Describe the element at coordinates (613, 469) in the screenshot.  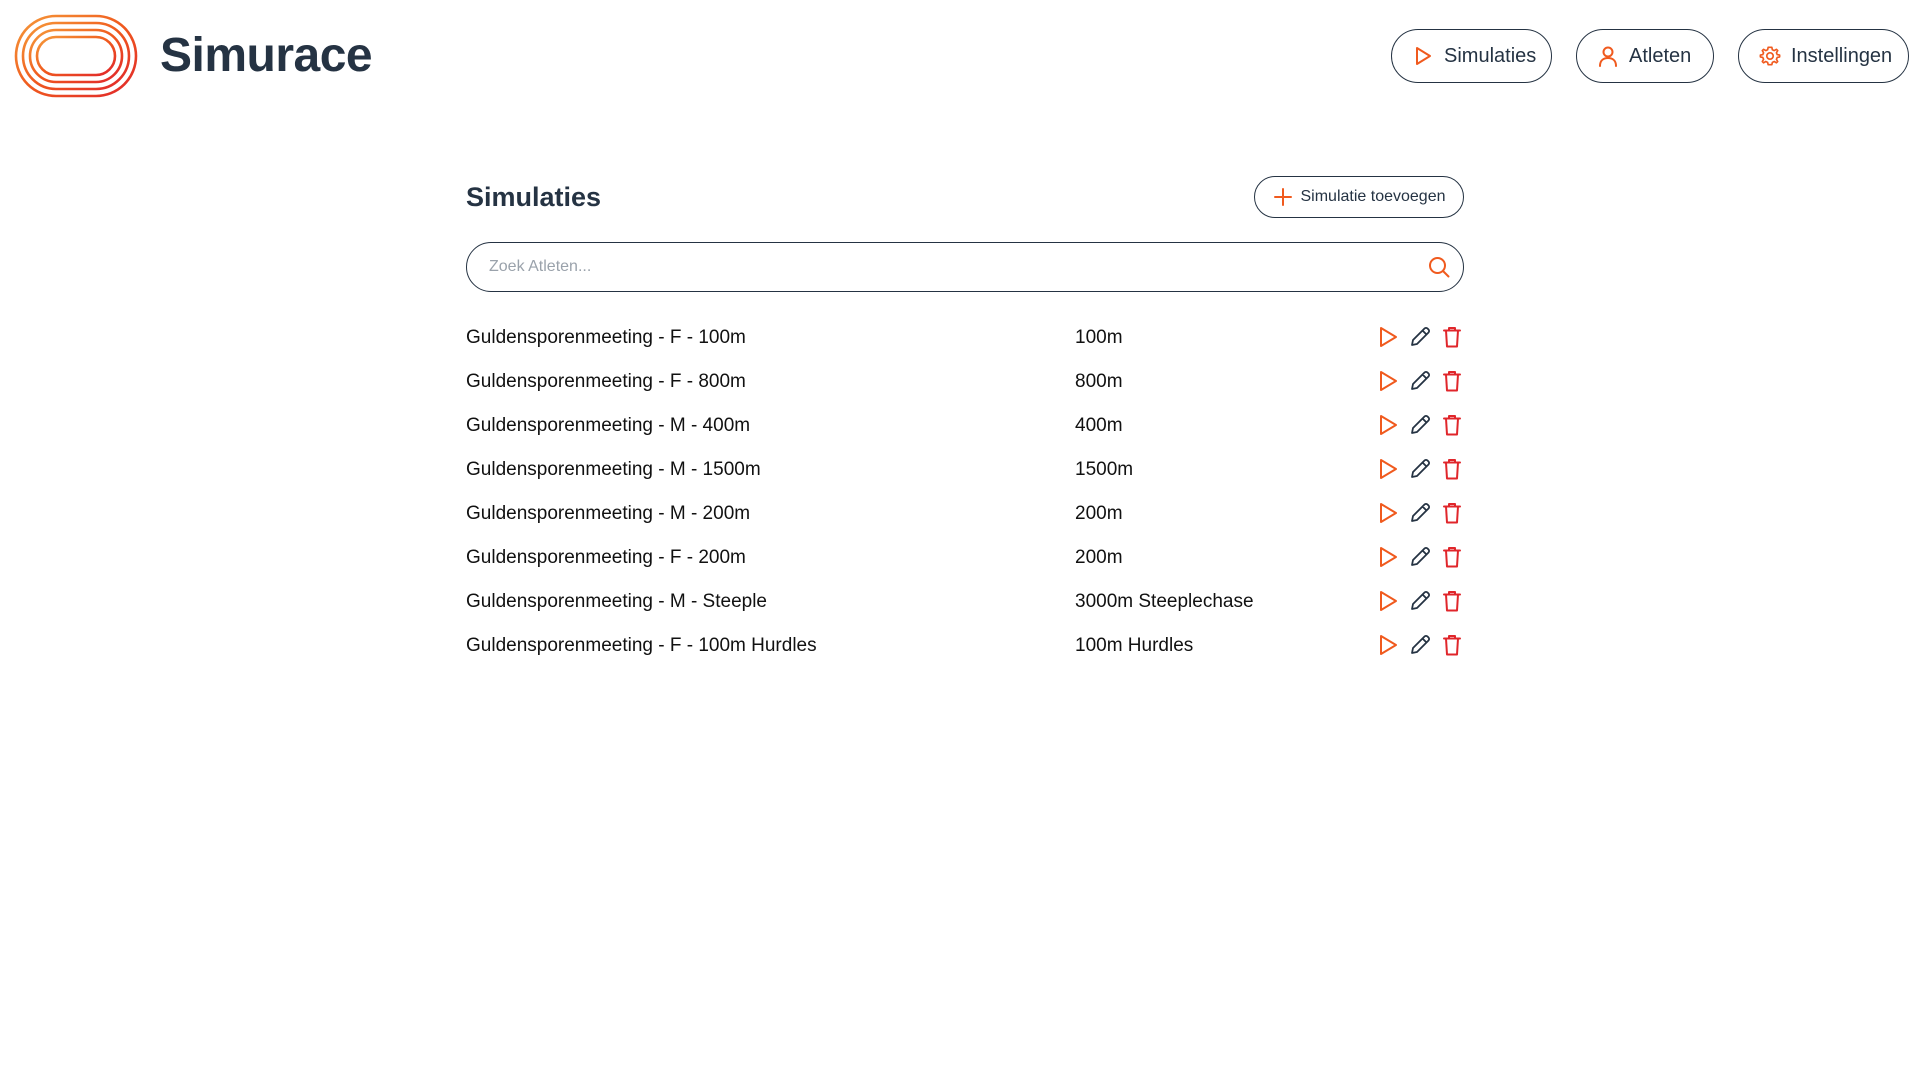
I see `simulation-name: Guldensporenmeeting - M - 1500m` at that location.